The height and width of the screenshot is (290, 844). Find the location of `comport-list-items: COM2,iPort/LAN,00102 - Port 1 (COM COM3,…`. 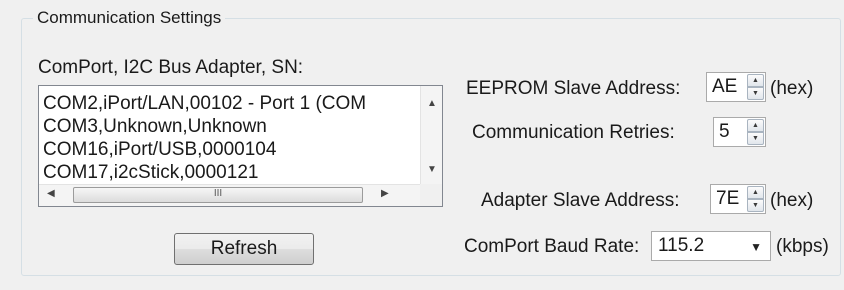

comport-list-items: COM2,iPort/LAN,00102 - Port 1 (COM COM3,… is located at coordinates (225, 138).